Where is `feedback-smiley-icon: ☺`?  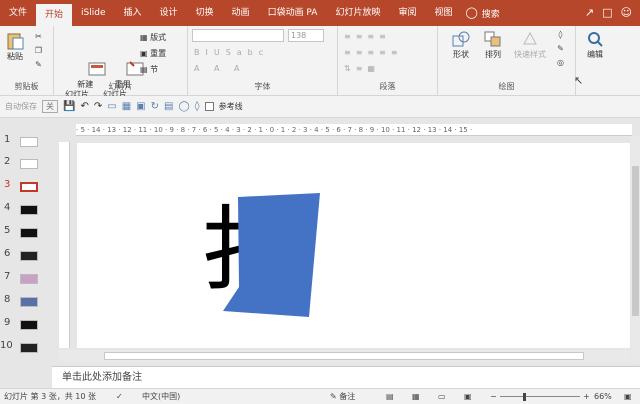 feedback-smiley-icon: ☺ is located at coordinates (626, 13).